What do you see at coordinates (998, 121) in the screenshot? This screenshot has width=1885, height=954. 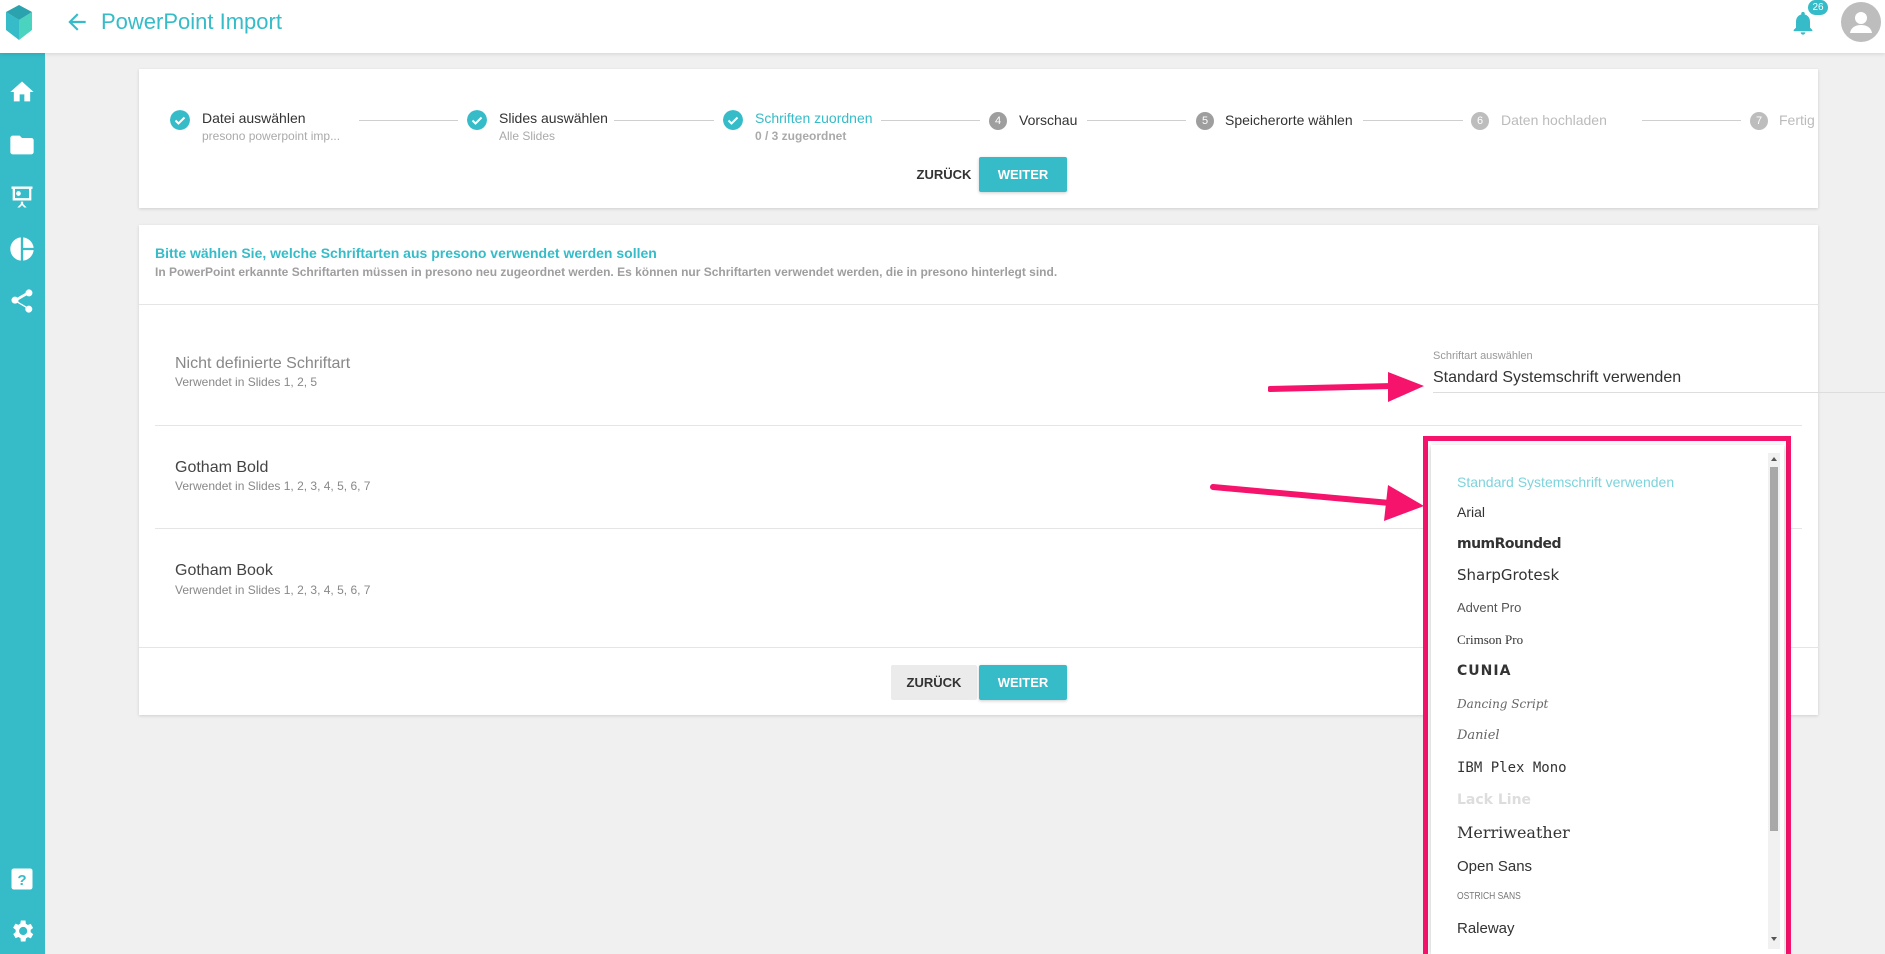 I see `step-number: 4` at bounding box center [998, 121].